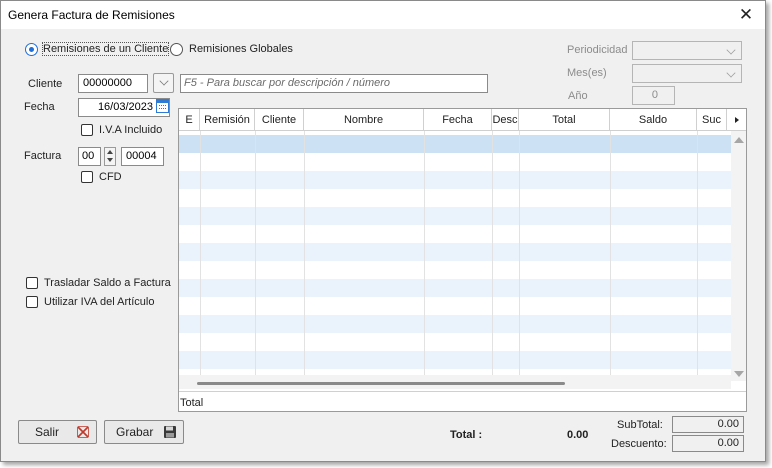 This screenshot has height=468, width=772. What do you see at coordinates (736, 120) in the screenshot?
I see `scroll-right-icon` at bounding box center [736, 120].